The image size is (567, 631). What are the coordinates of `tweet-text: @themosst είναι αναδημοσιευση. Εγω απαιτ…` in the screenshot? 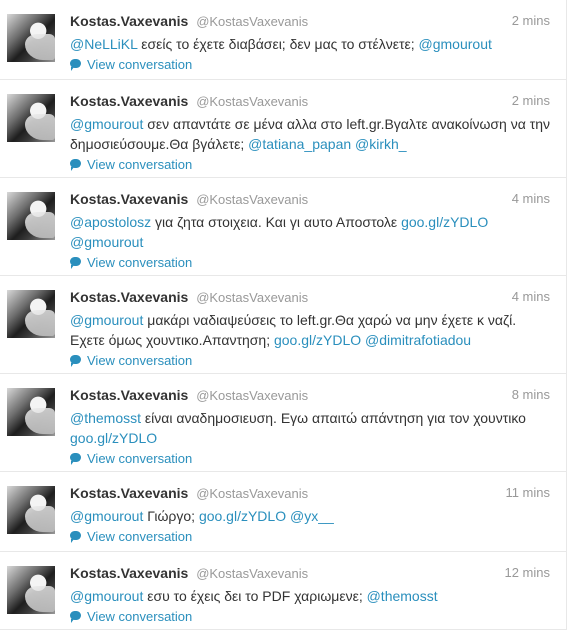 It's located at (310, 428).